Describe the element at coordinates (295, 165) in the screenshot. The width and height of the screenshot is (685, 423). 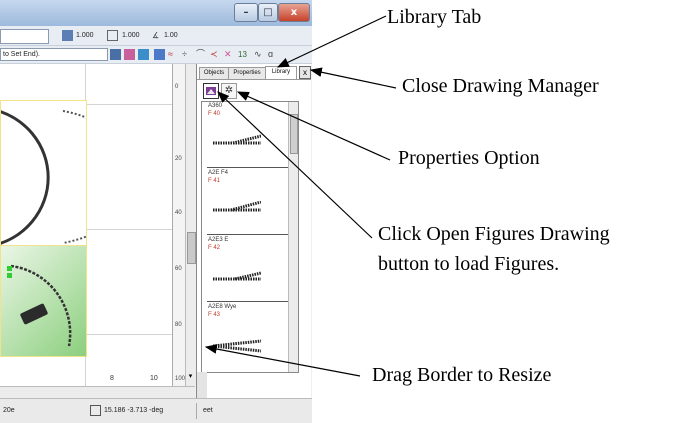
I see `arrow-open-figures` at that location.